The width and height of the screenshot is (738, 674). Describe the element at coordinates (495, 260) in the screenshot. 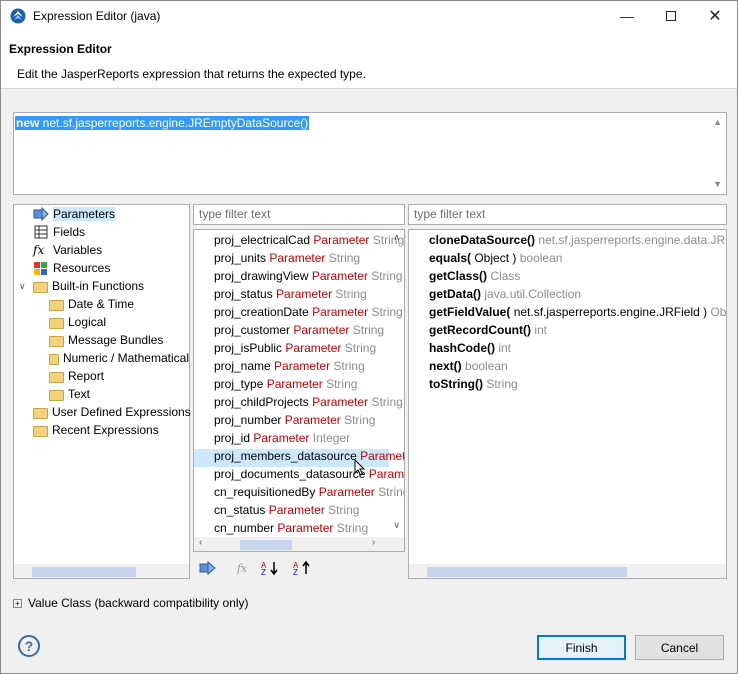

I see `method-row: equals( Object ) boolean` at that location.